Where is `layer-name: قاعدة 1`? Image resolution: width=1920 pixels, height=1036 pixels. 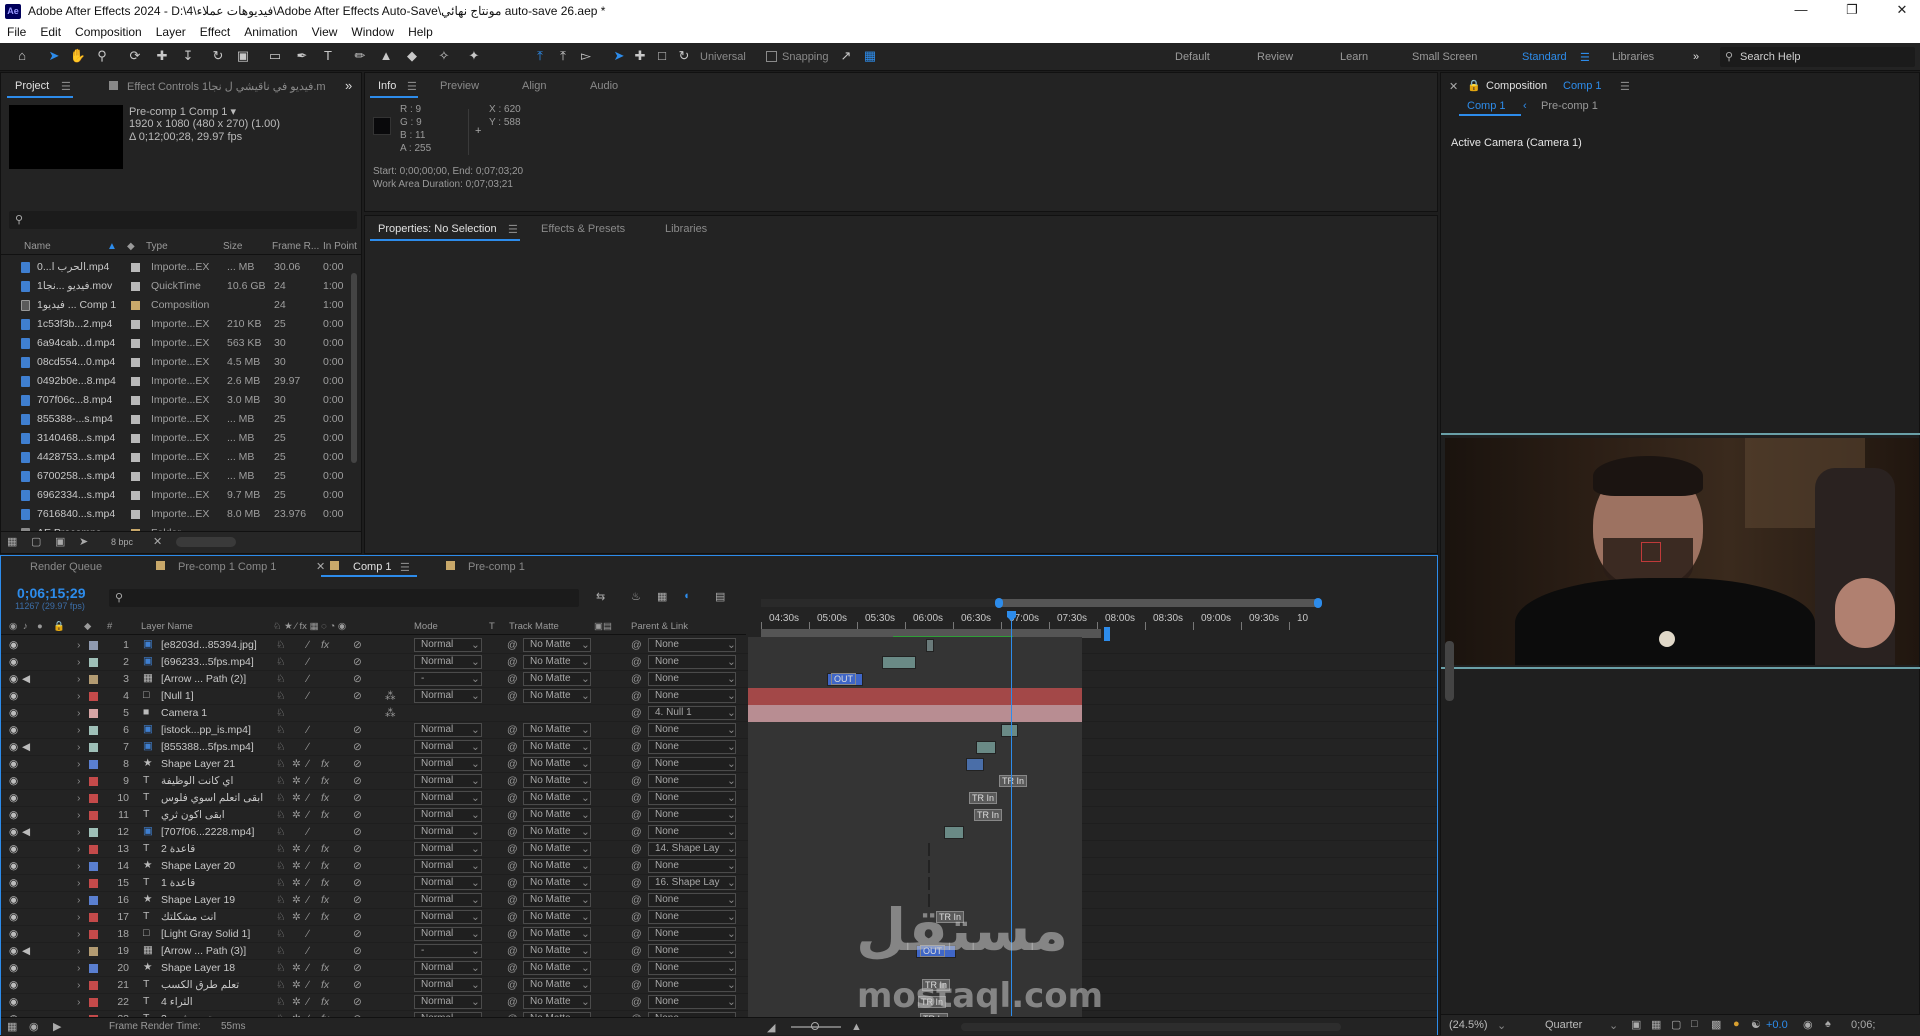
layer-name: قاعدة 1 is located at coordinates (216, 883).